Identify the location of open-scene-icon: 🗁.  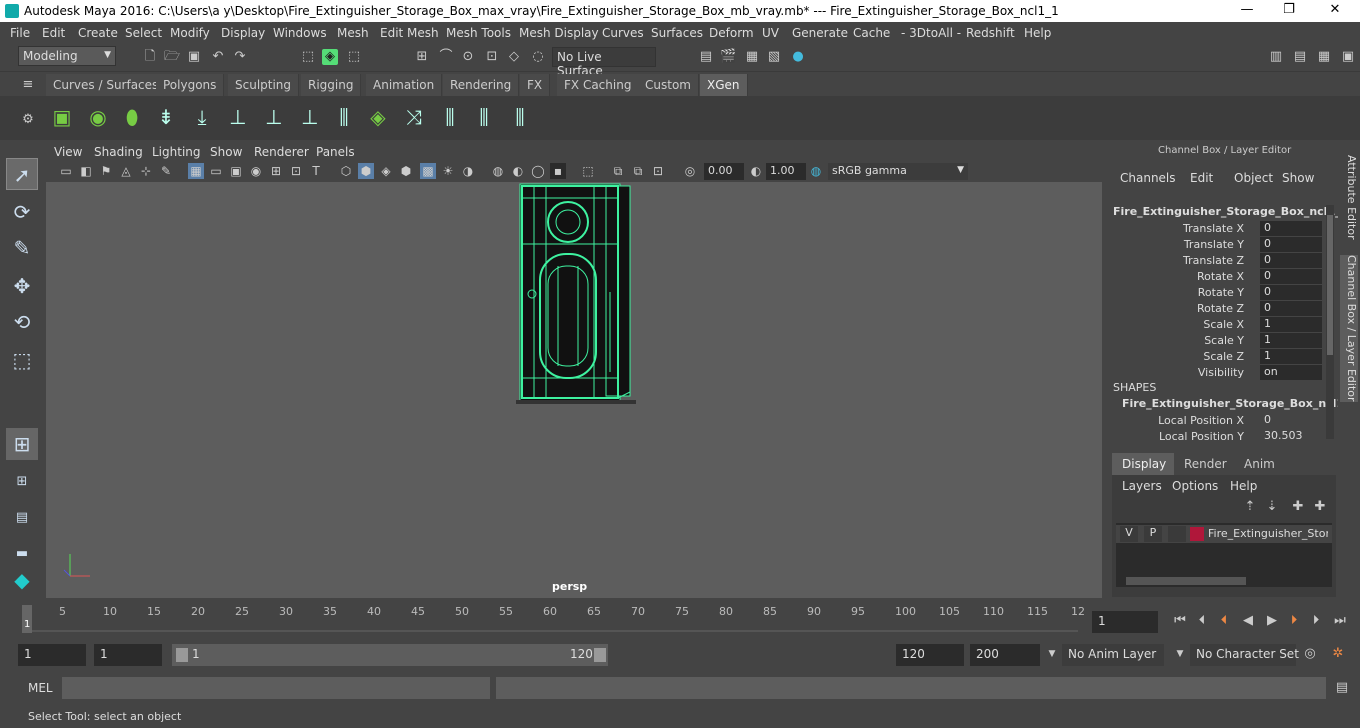
(172, 57).